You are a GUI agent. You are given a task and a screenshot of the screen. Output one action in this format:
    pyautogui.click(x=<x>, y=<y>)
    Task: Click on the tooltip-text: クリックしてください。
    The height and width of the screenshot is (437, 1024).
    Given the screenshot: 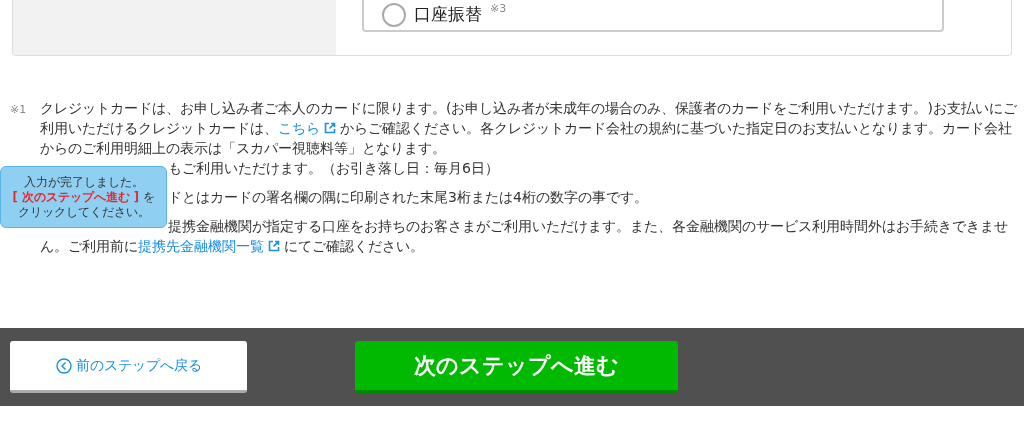 What is the action you would take?
    pyautogui.click(x=83, y=212)
    